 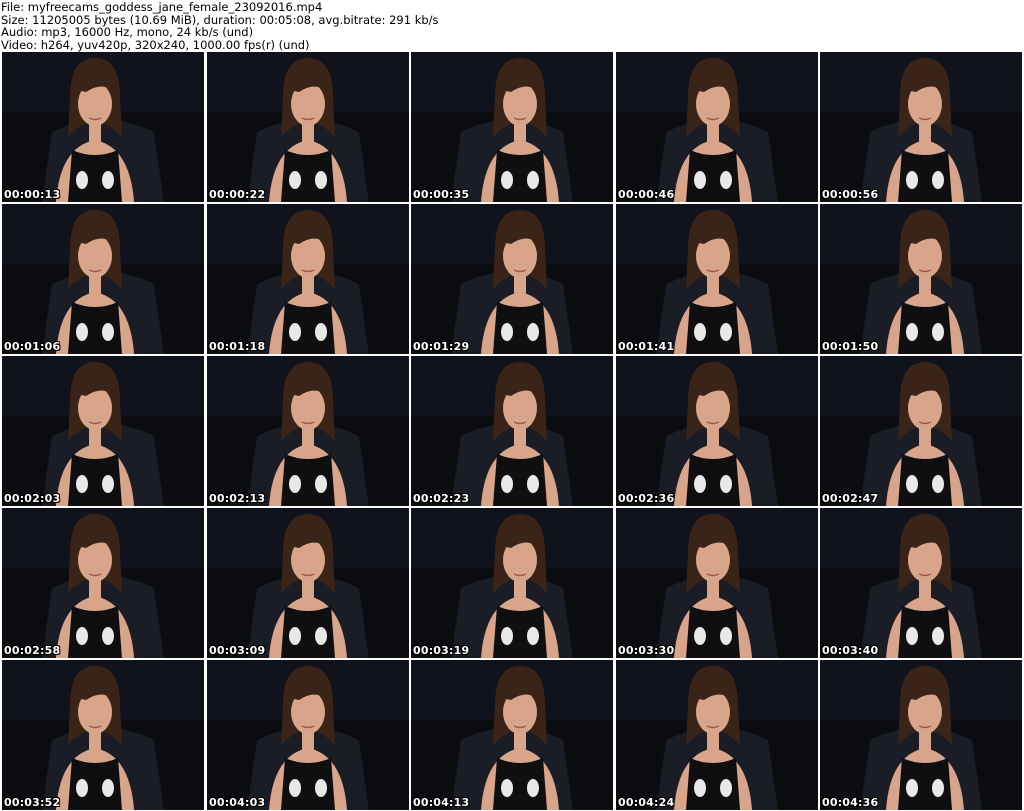 What do you see at coordinates (441, 650) in the screenshot?
I see `thumbnail-timestamp: 00:03:19` at bounding box center [441, 650].